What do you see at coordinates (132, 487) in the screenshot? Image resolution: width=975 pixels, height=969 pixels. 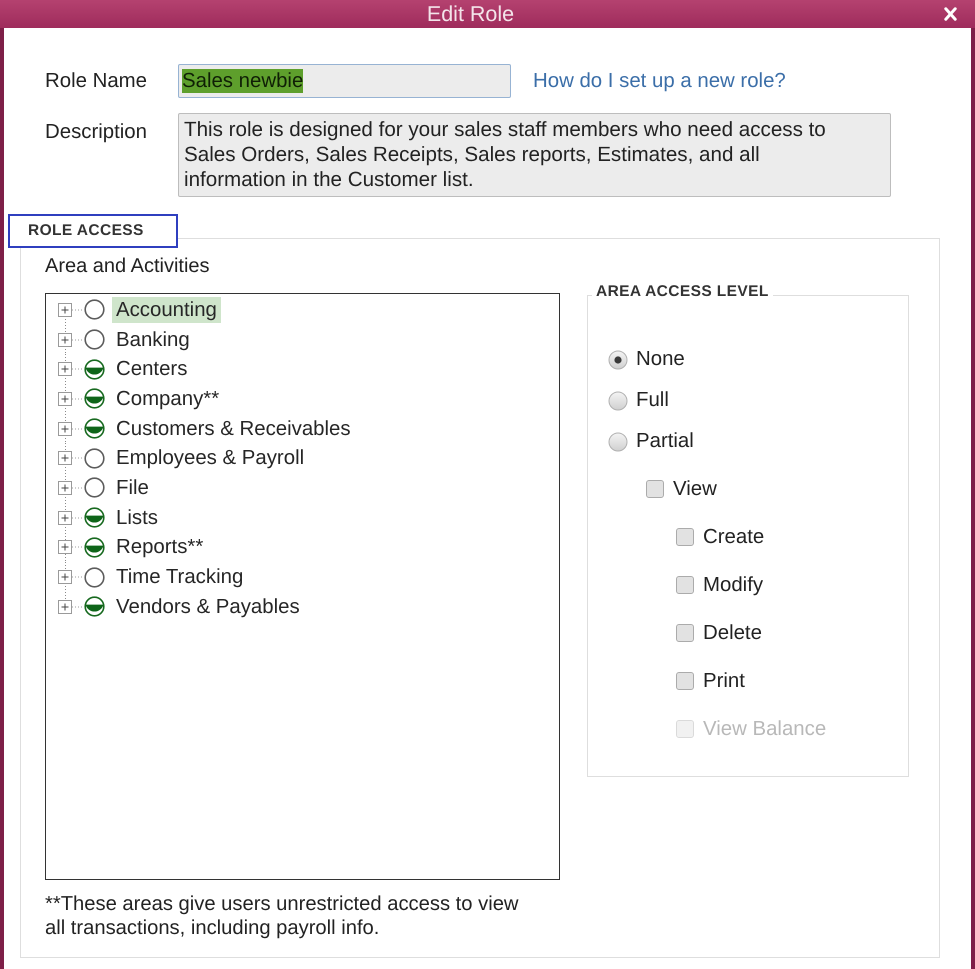 I see `tree-item: File` at bounding box center [132, 487].